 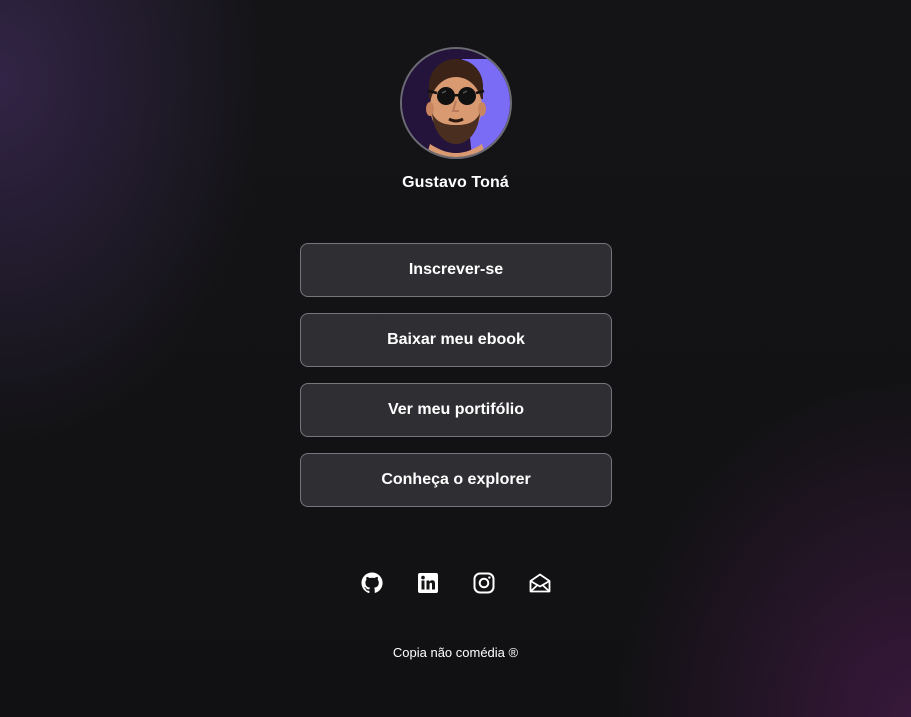 I want to click on mail-icon, so click(x=539, y=583).